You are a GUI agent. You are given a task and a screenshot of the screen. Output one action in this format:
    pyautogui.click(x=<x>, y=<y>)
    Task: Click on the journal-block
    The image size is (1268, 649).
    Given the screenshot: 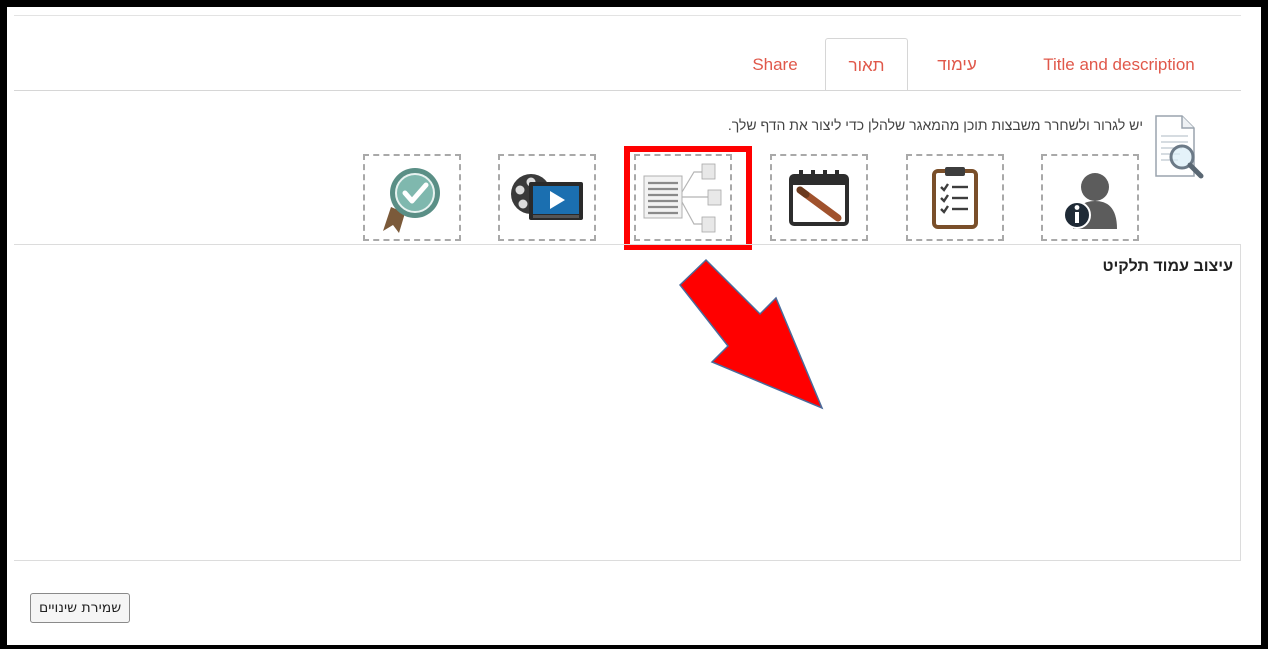 What is the action you would take?
    pyautogui.click(x=819, y=197)
    